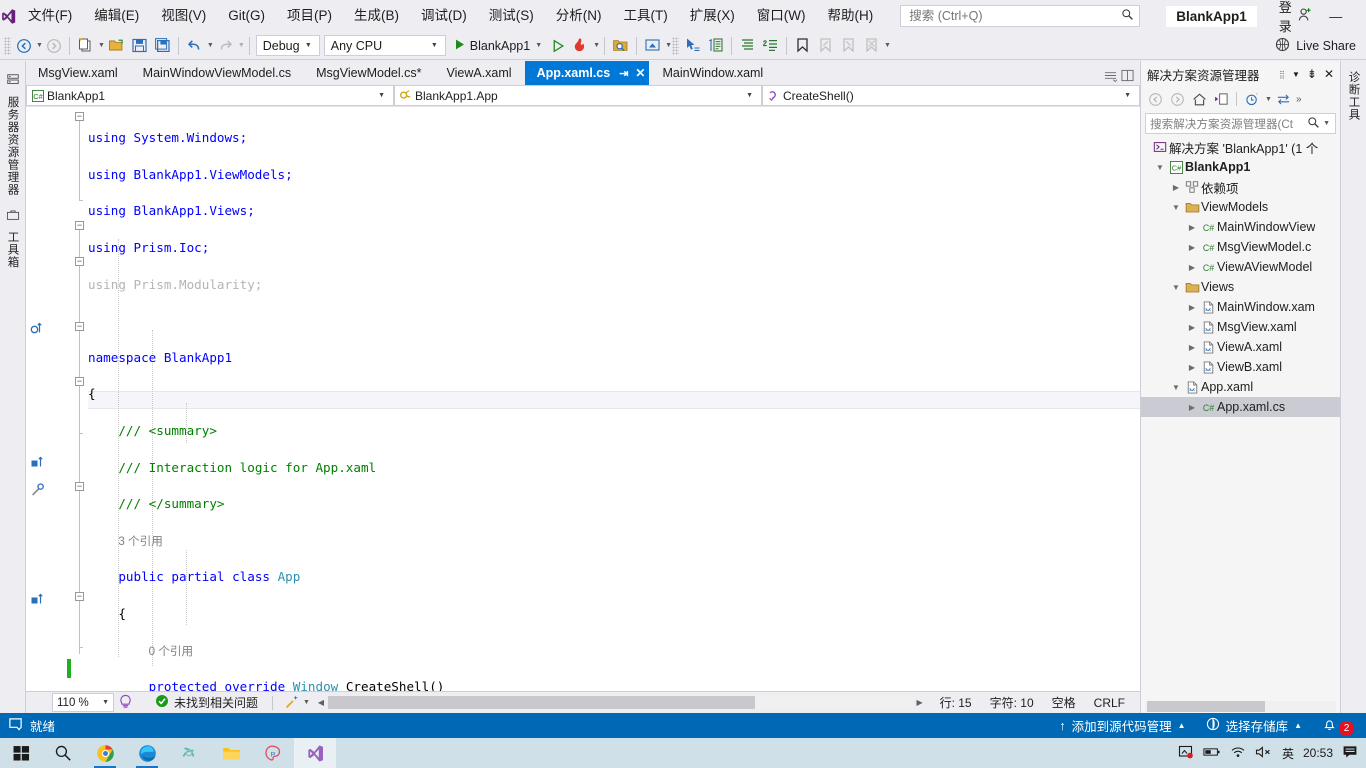 Image resolution: width=1366 pixels, height=768 pixels. What do you see at coordinates (210, 45) in the screenshot?
I see `undo-dropdown-icon: ▼` at bounding box center [210, 45].